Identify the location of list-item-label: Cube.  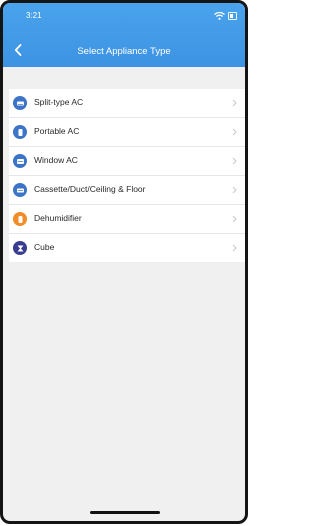
(44, 247).